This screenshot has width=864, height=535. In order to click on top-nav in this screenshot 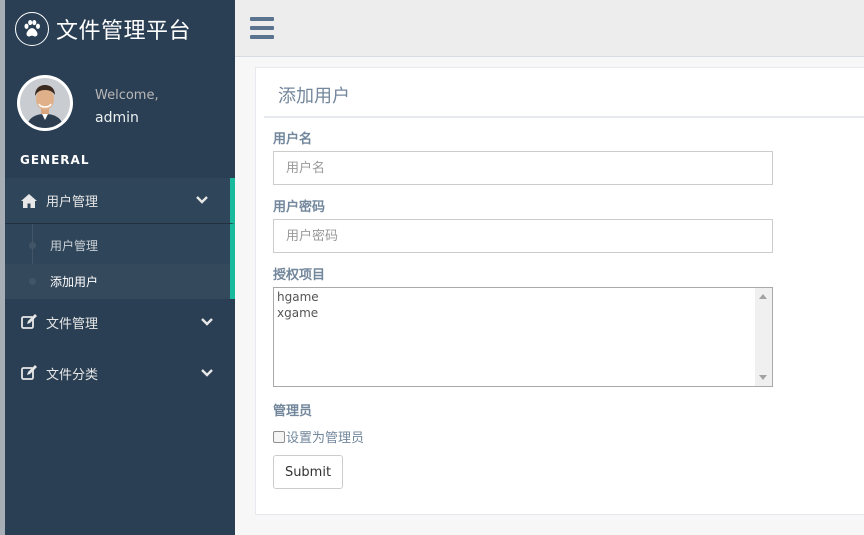, I will do `click(549, 28)`.